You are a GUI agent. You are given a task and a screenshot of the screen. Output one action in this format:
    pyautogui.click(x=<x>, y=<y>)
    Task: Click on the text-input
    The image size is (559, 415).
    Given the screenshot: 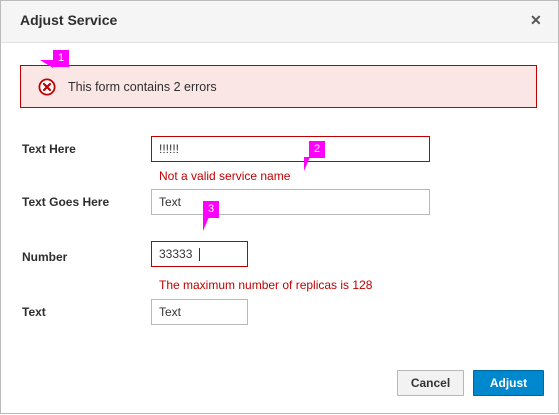 What is the action you would take?
    pyautogui.click(x=199, y=312)
    